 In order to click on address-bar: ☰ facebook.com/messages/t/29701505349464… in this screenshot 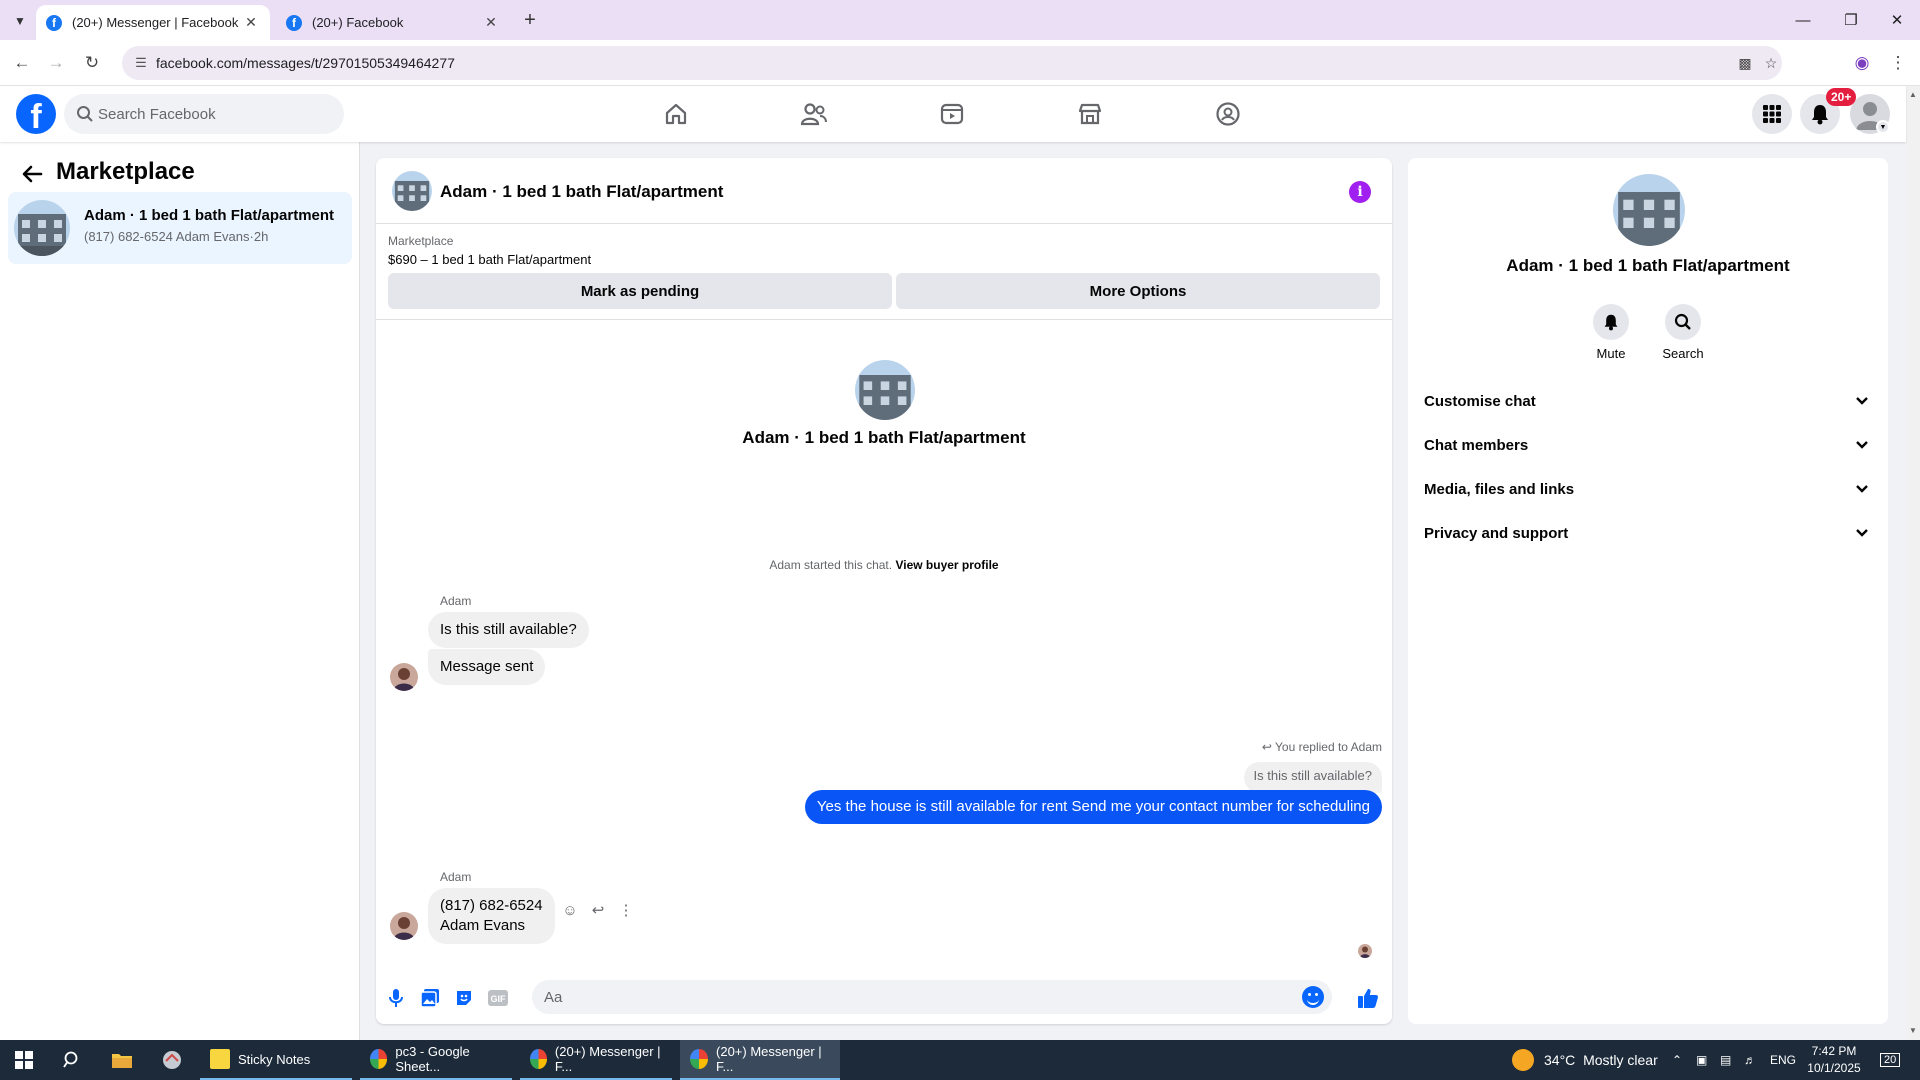, I will do `click(952, 63)`.